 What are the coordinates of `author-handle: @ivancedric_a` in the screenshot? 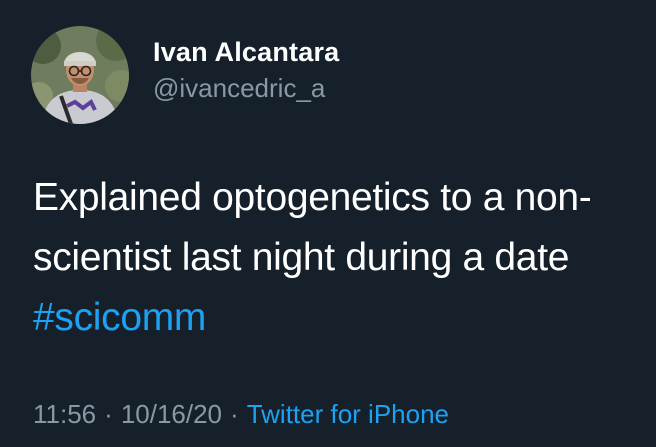 It's located at (246, 88).